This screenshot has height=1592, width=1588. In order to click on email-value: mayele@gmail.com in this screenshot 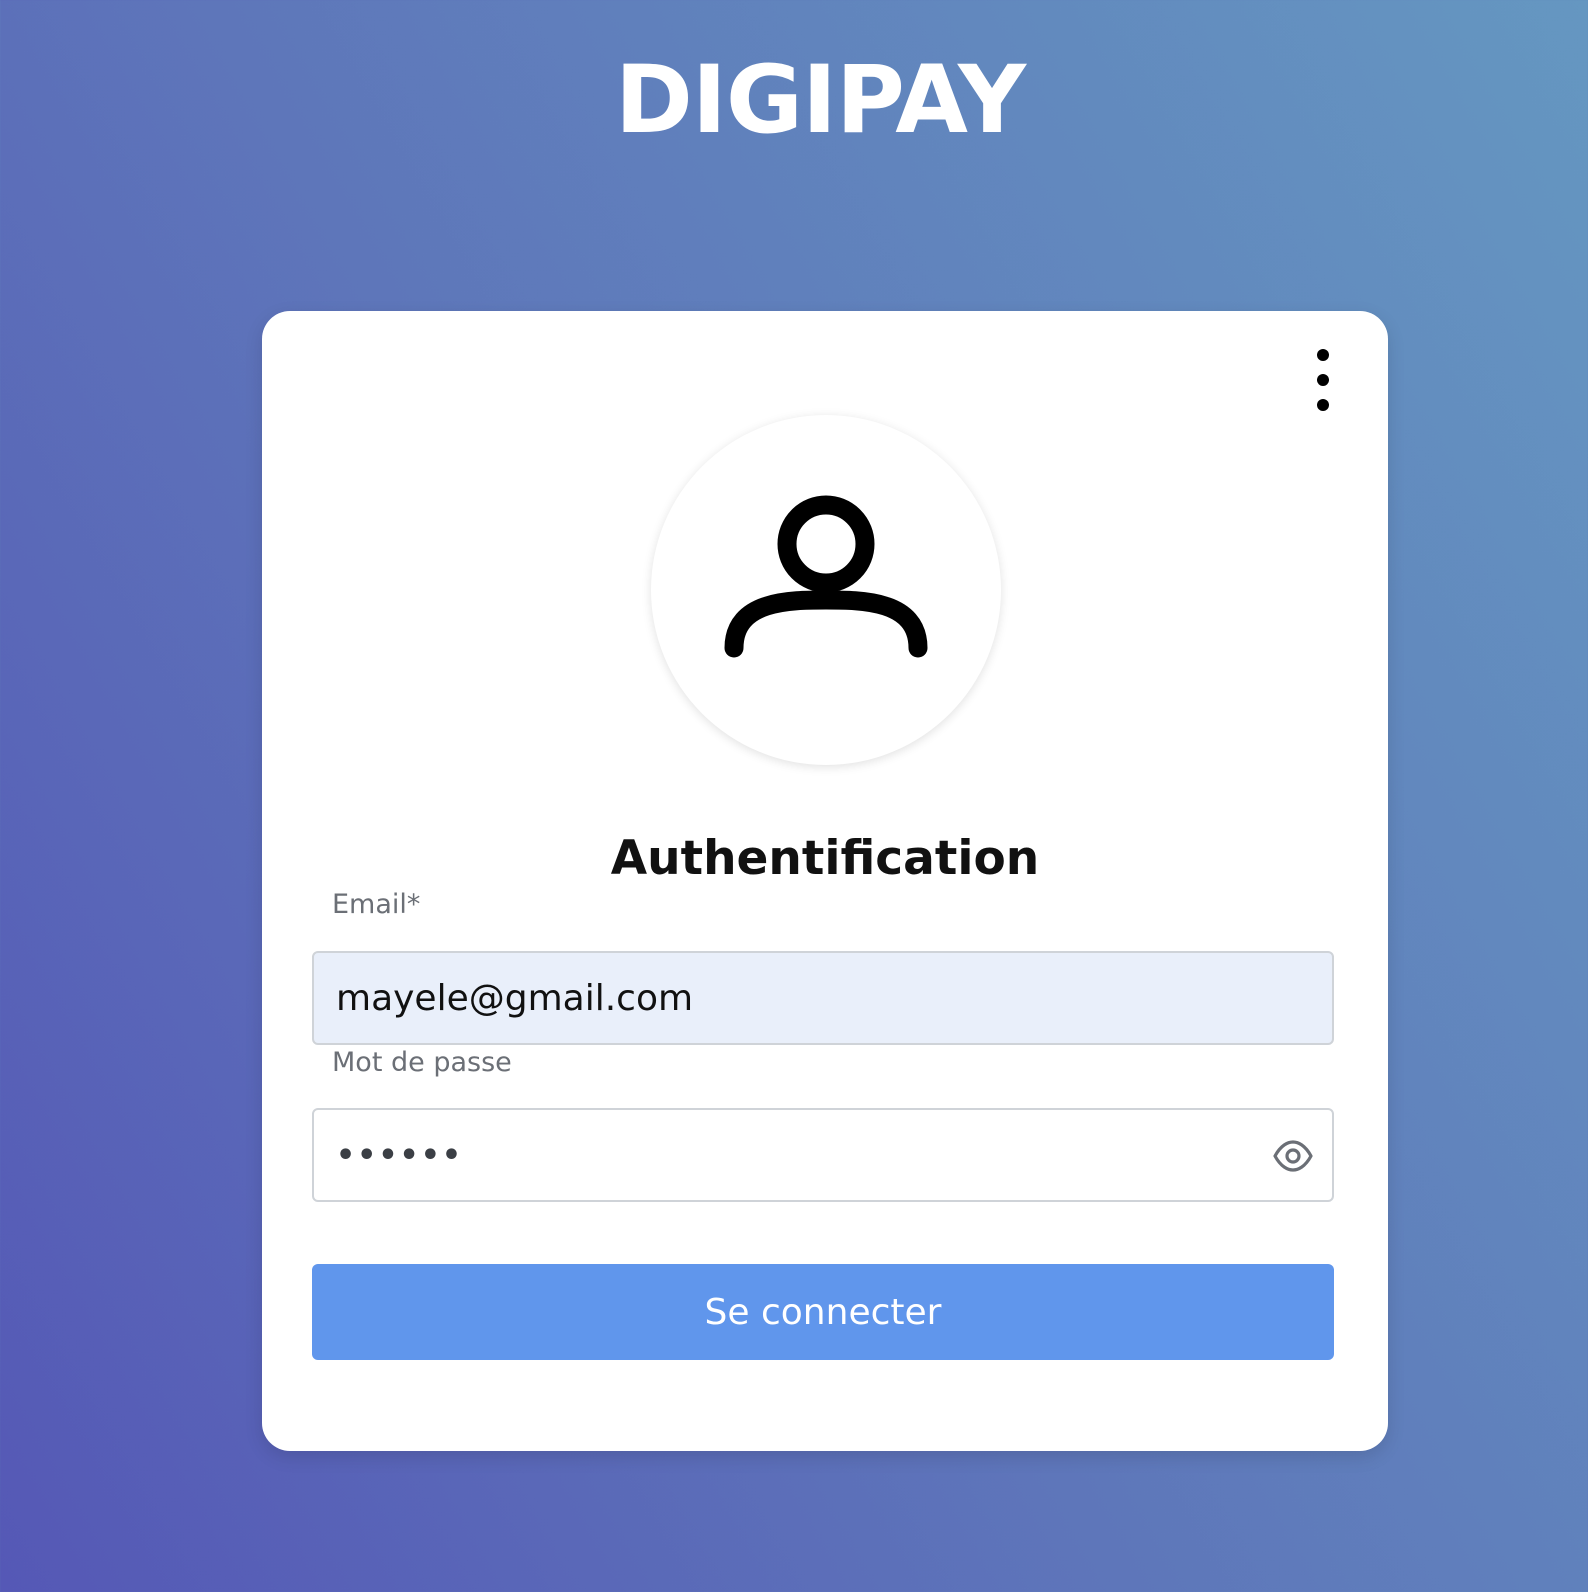, I will do `click(515, 998)`.